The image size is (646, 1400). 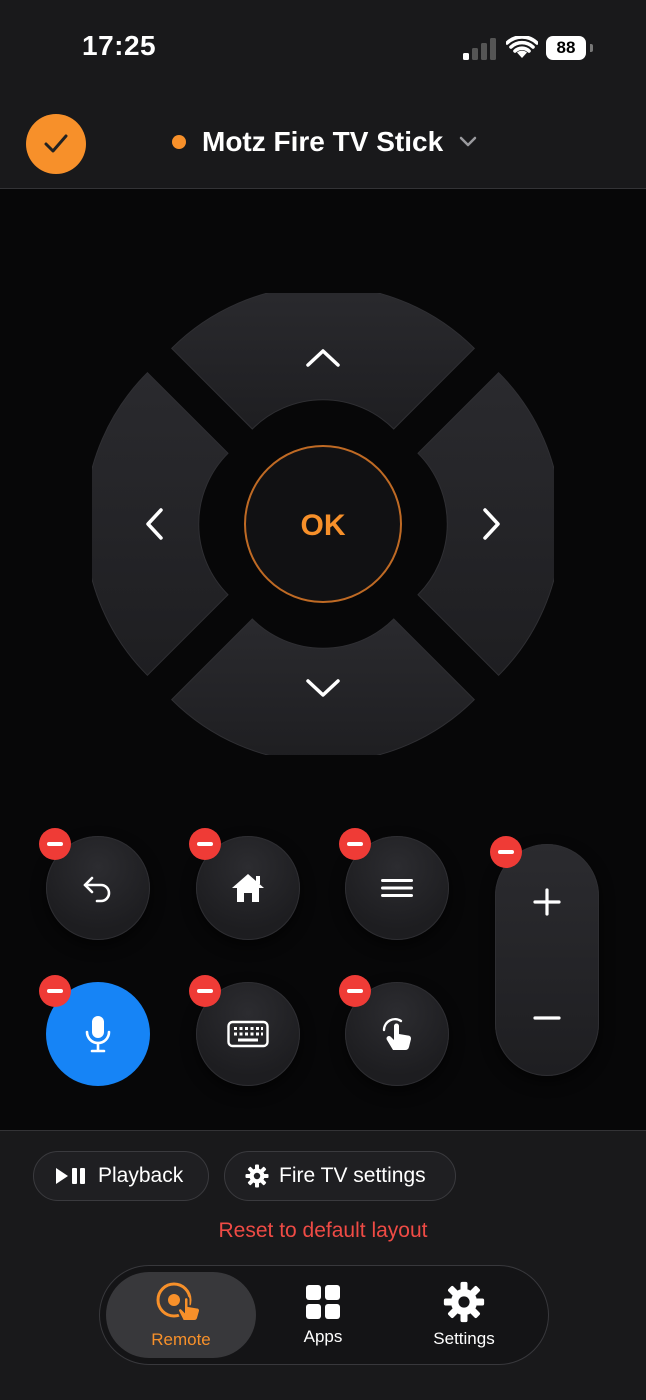 I want to click on microphone-icon, so click(x=98, y=1034).